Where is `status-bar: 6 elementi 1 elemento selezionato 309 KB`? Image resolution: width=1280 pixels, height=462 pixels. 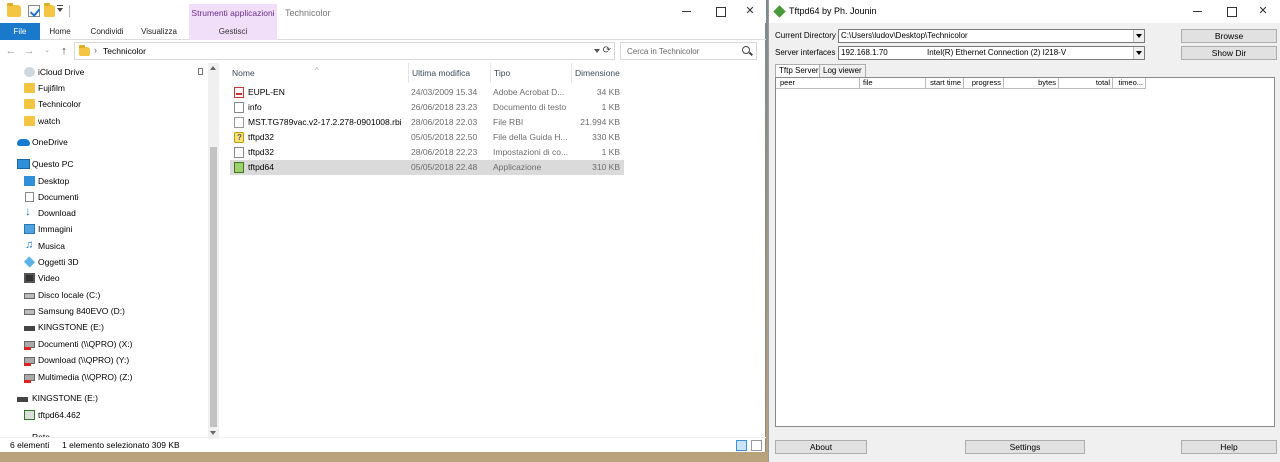 status-bar: 6 elementi 1 elemento selezionato 309 KB is located at coordinates (383, 444).